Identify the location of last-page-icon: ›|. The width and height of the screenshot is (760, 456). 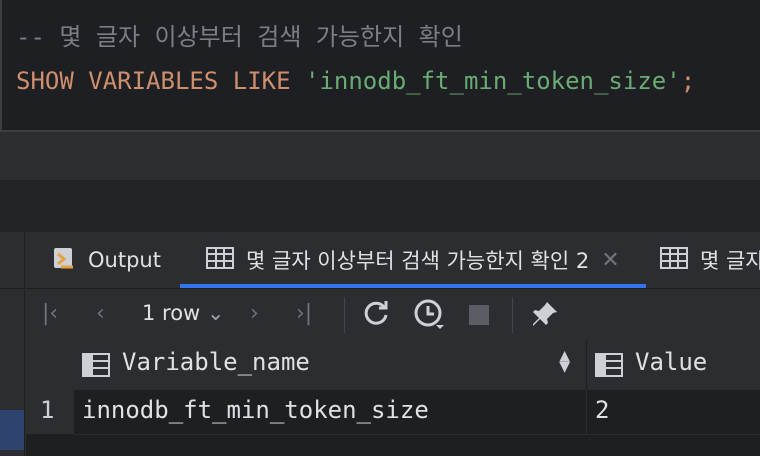
(304, 313).